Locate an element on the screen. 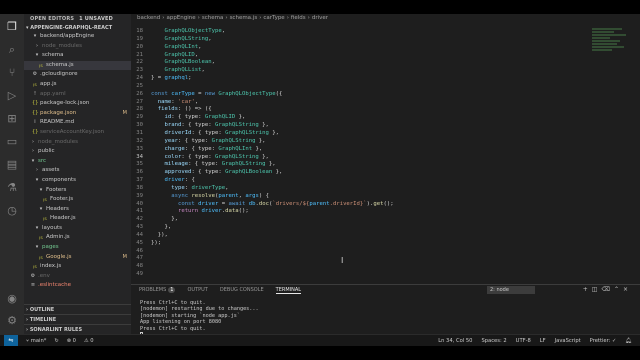 This screenshot has width=640, height=360. breadcrumb-item: schema is located at coordinates (213, 18).